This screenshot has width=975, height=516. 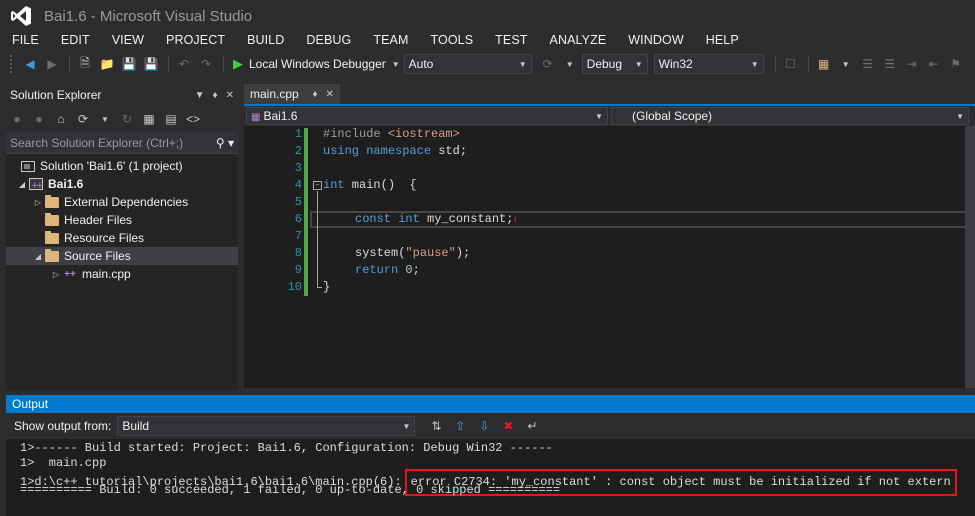 What do you see at coordinates (298, 219) in the screenshot?
I see `line-number: 6` at bounding box center [298, 219].